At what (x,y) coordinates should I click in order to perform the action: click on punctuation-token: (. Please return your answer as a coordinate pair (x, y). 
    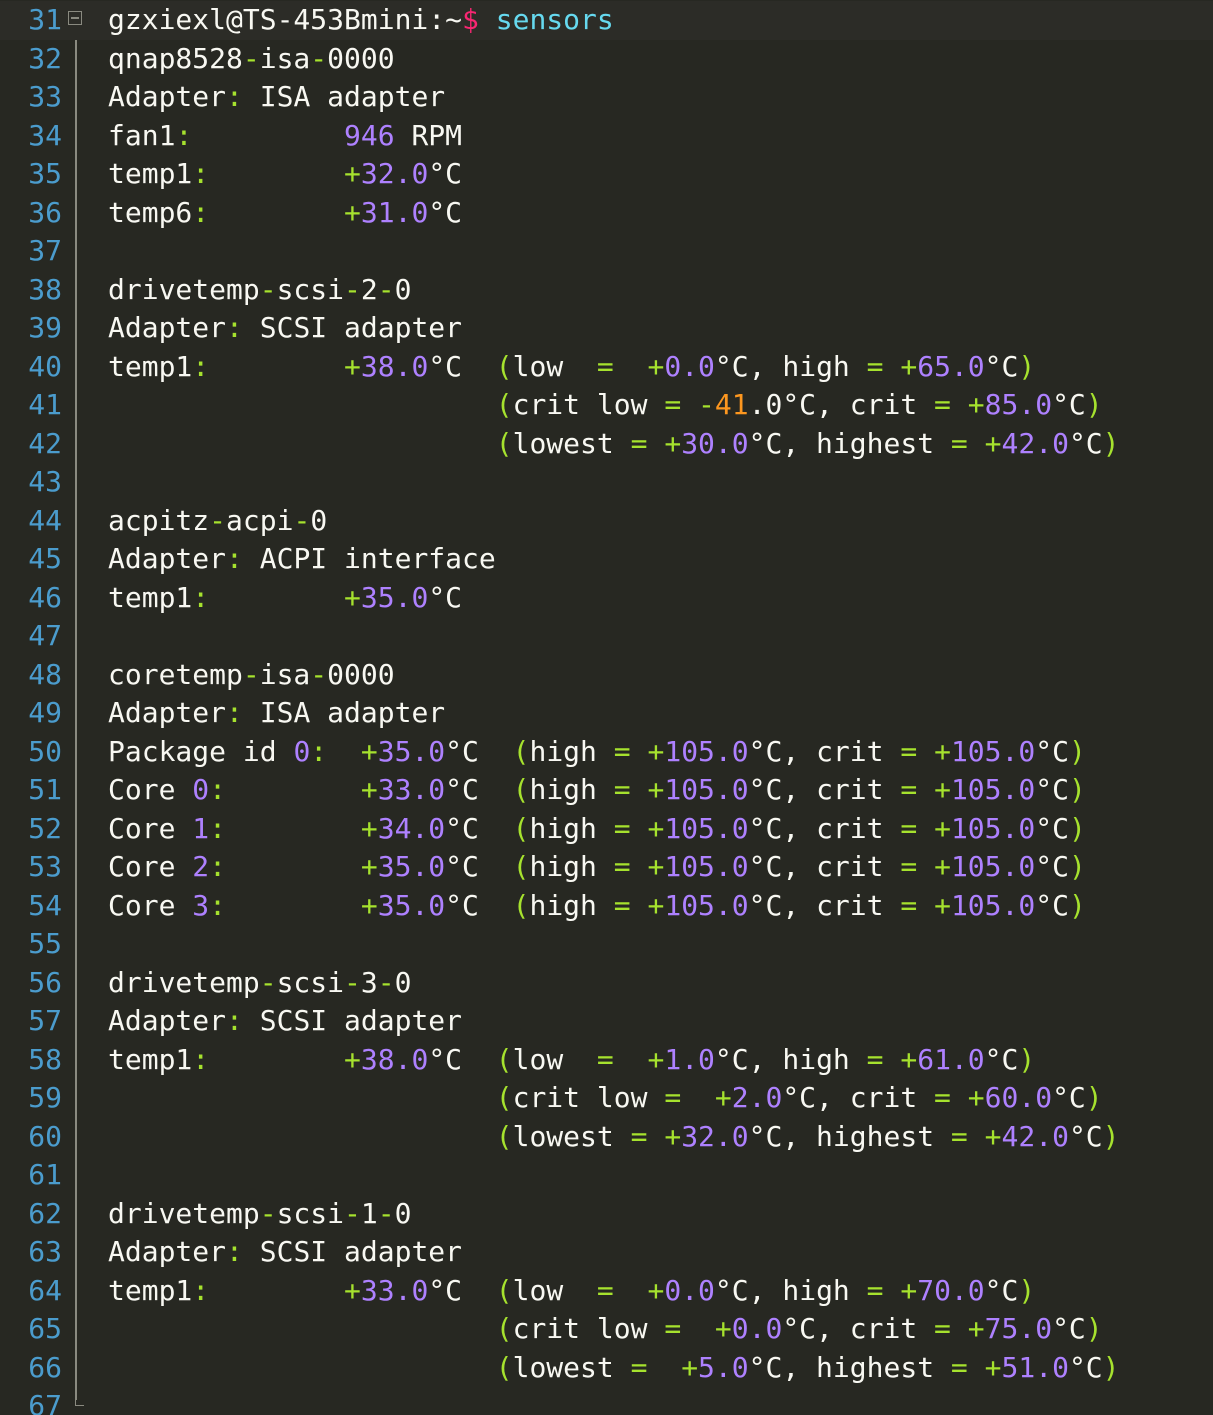
    Looking at the image, I should click on (504, 404).